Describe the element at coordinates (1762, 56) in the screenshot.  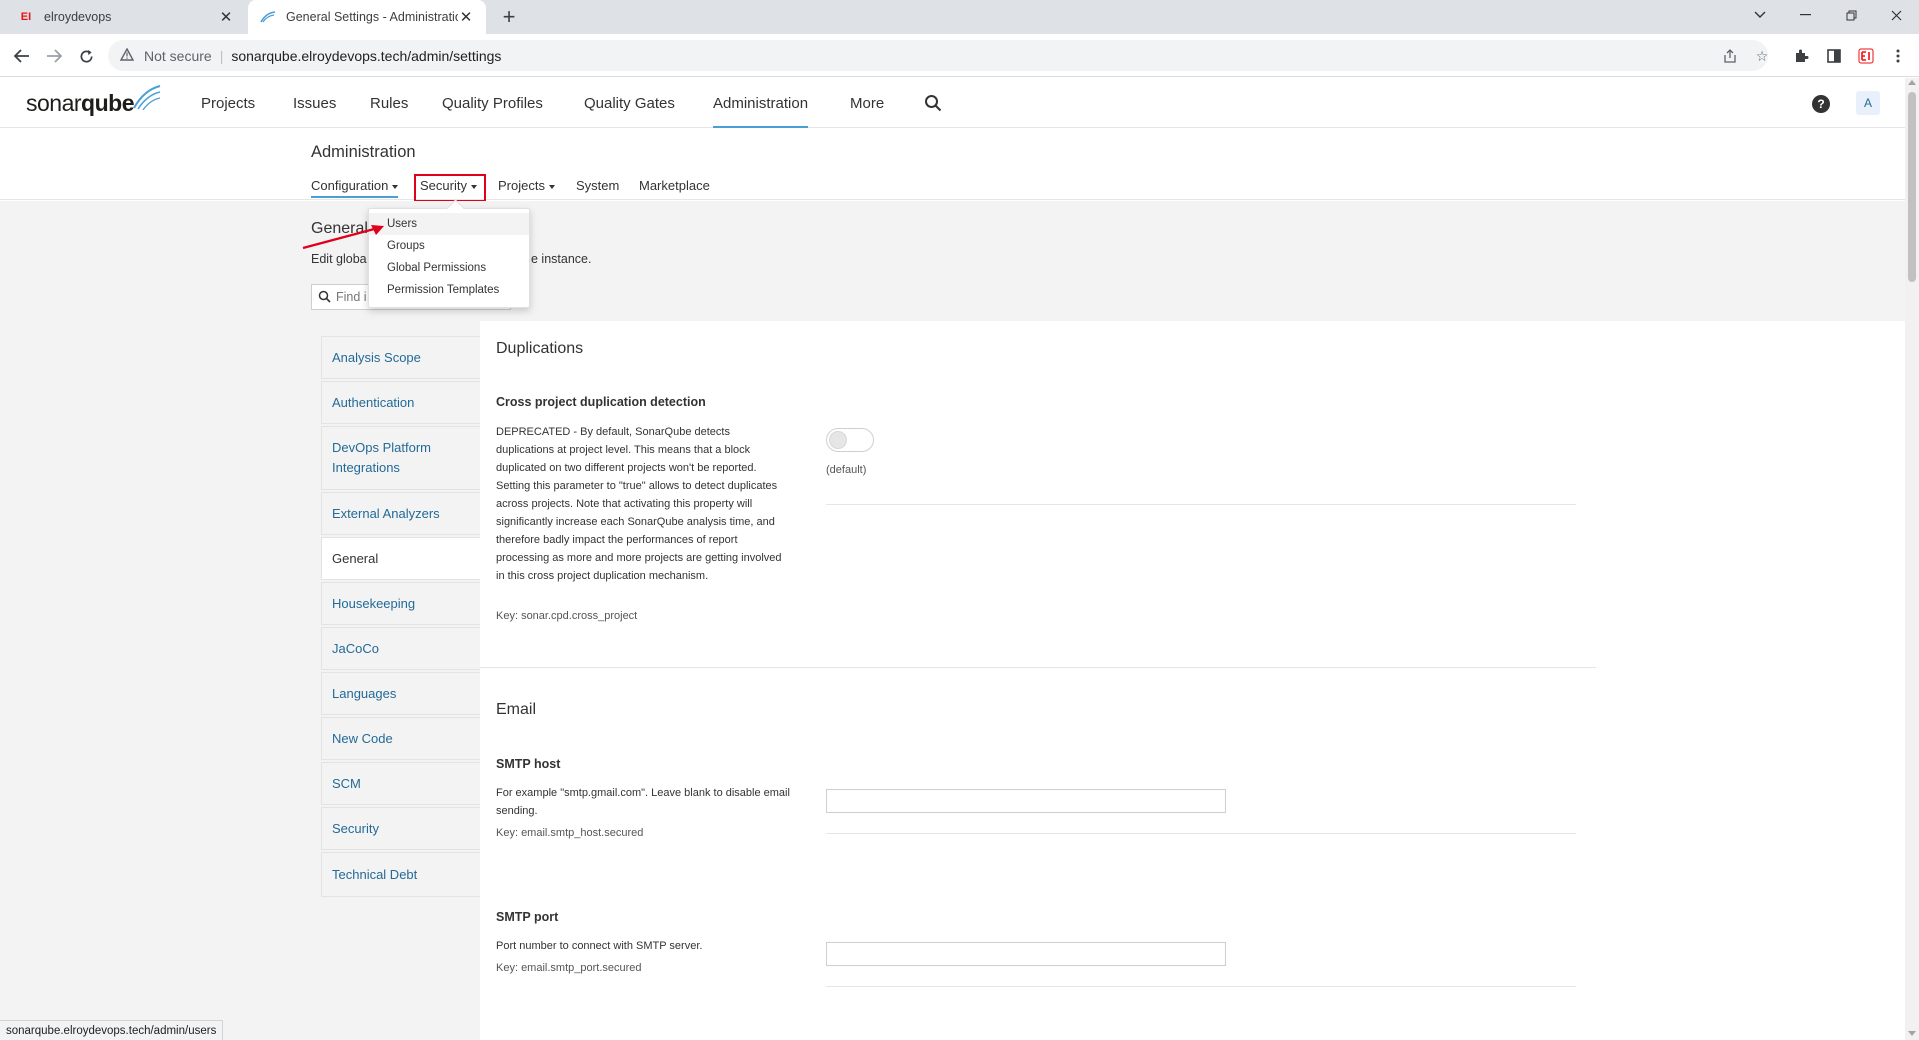
I see `bookmark-star-icon: ☆` at that location.